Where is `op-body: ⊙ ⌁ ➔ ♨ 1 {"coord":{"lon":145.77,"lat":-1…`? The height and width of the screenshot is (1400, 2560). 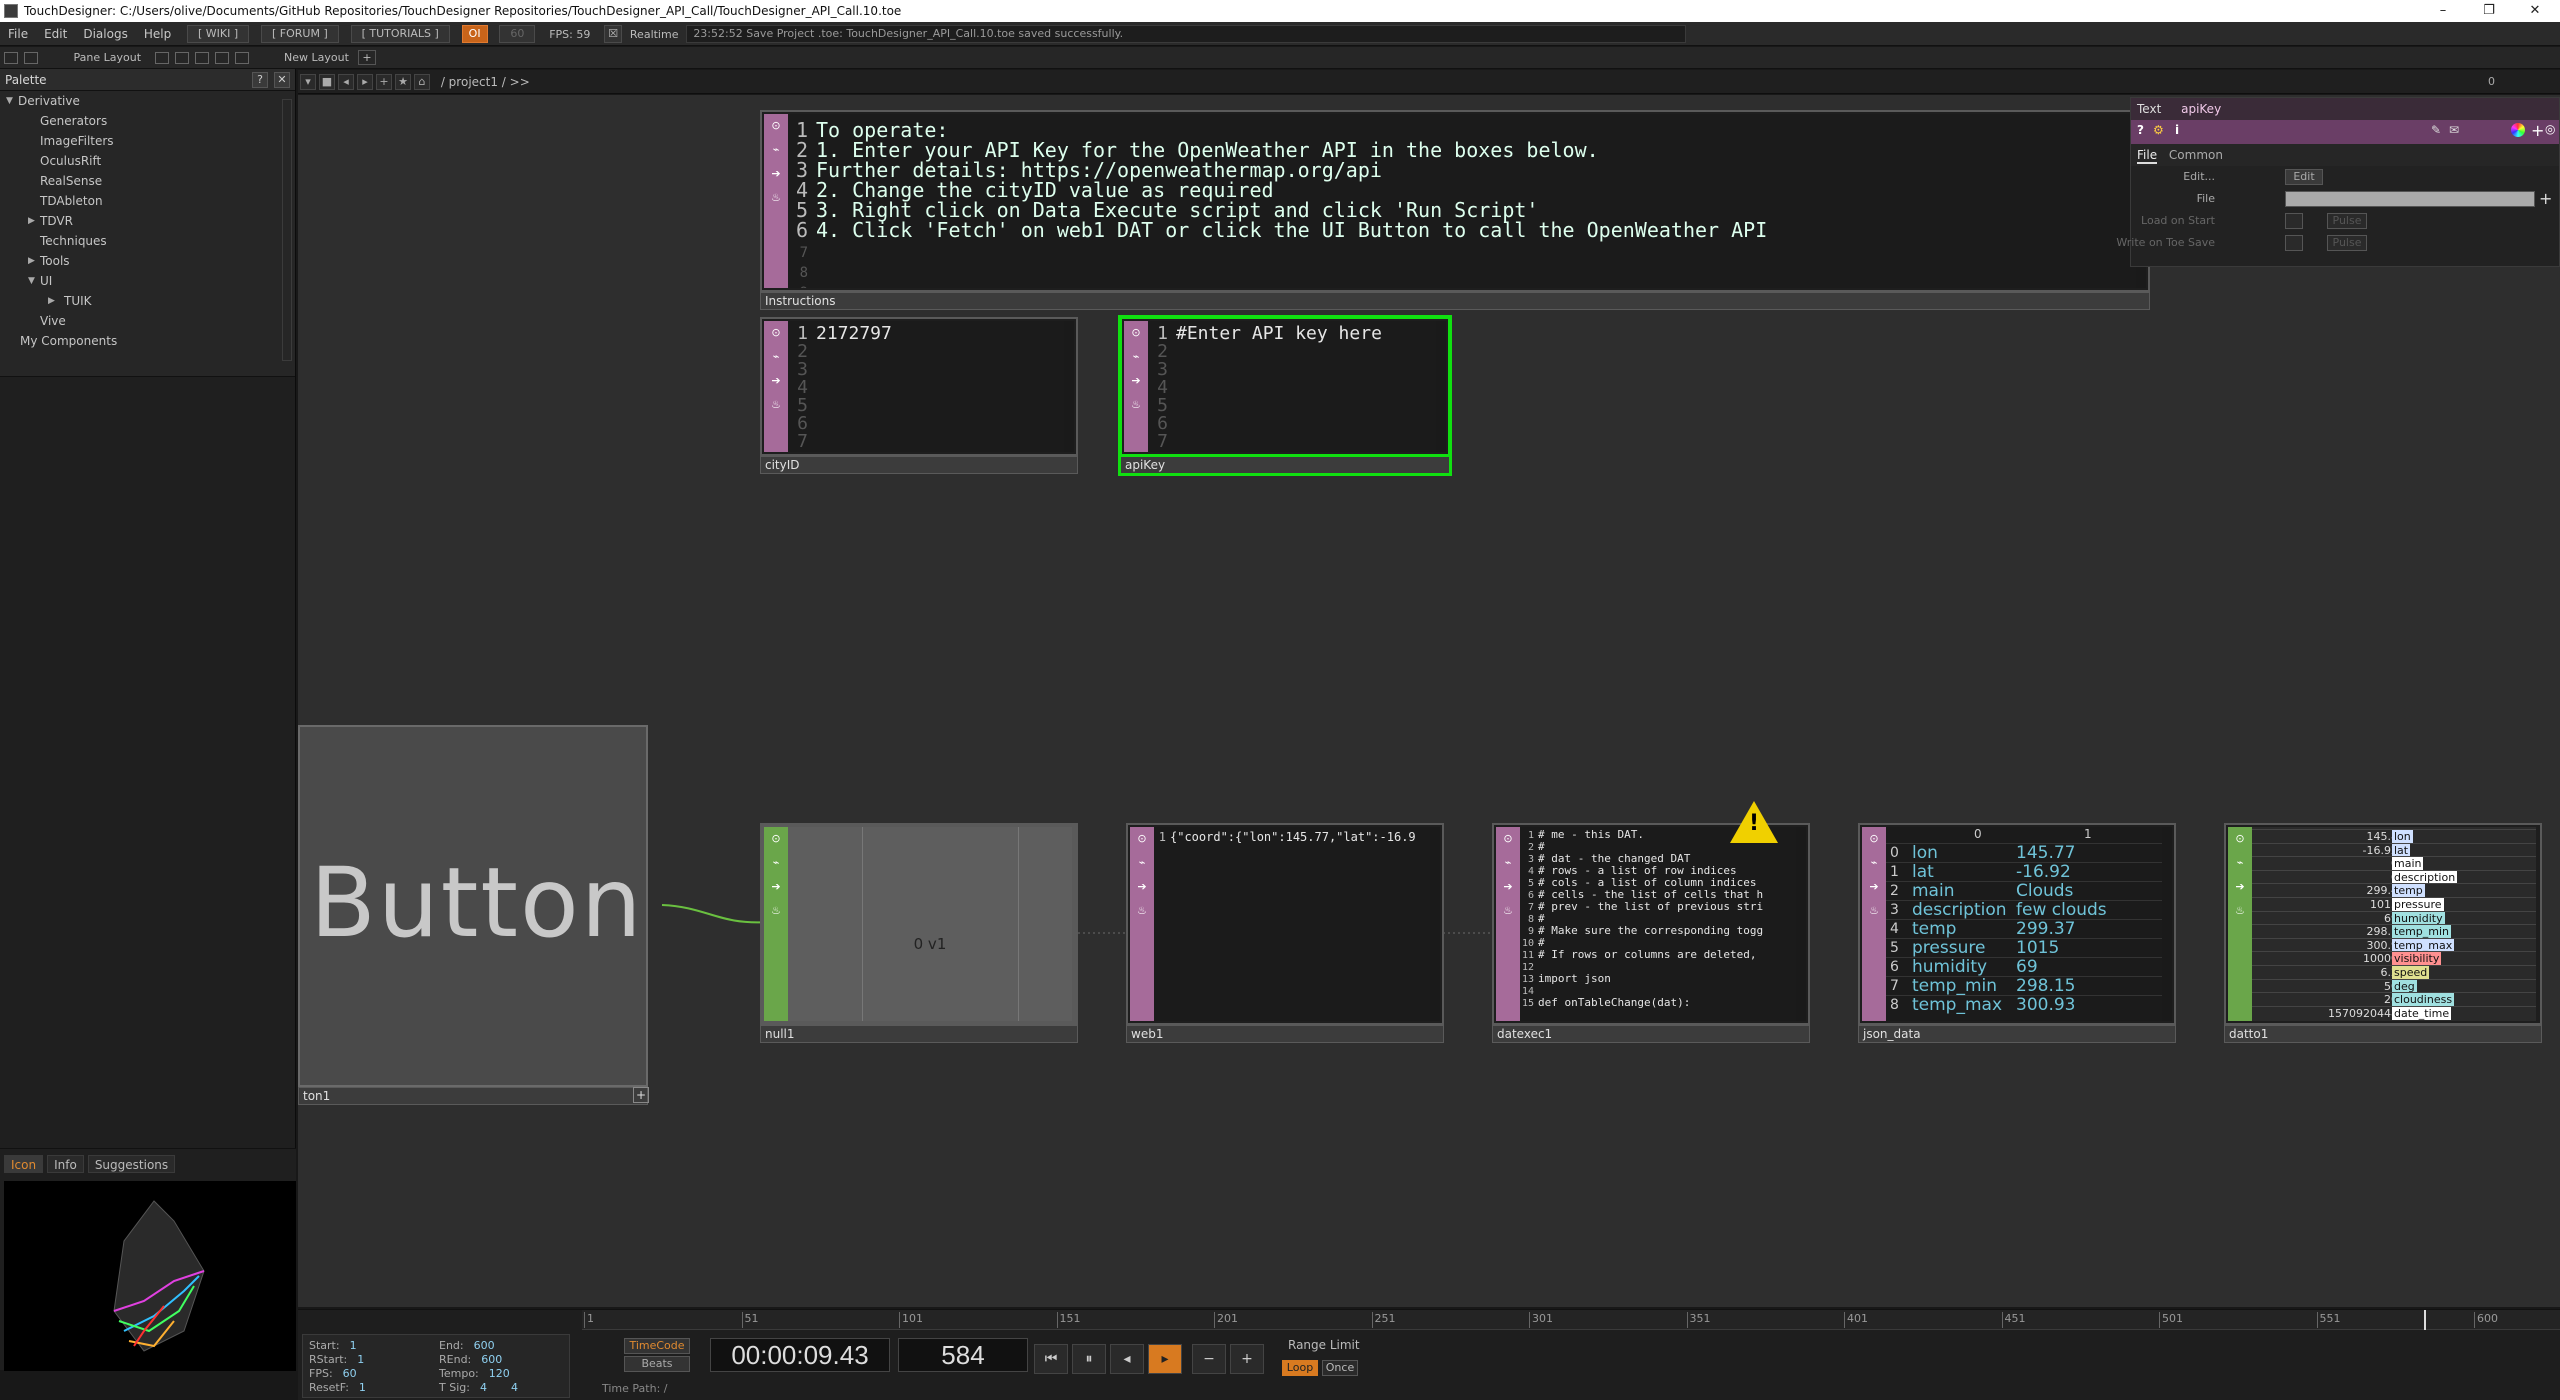 op-body: ⊙ ⌁ ➔ ♨ 1 {"coord":{"lon":145.77,"lat":-1… is located at coordinates (1285, 924).